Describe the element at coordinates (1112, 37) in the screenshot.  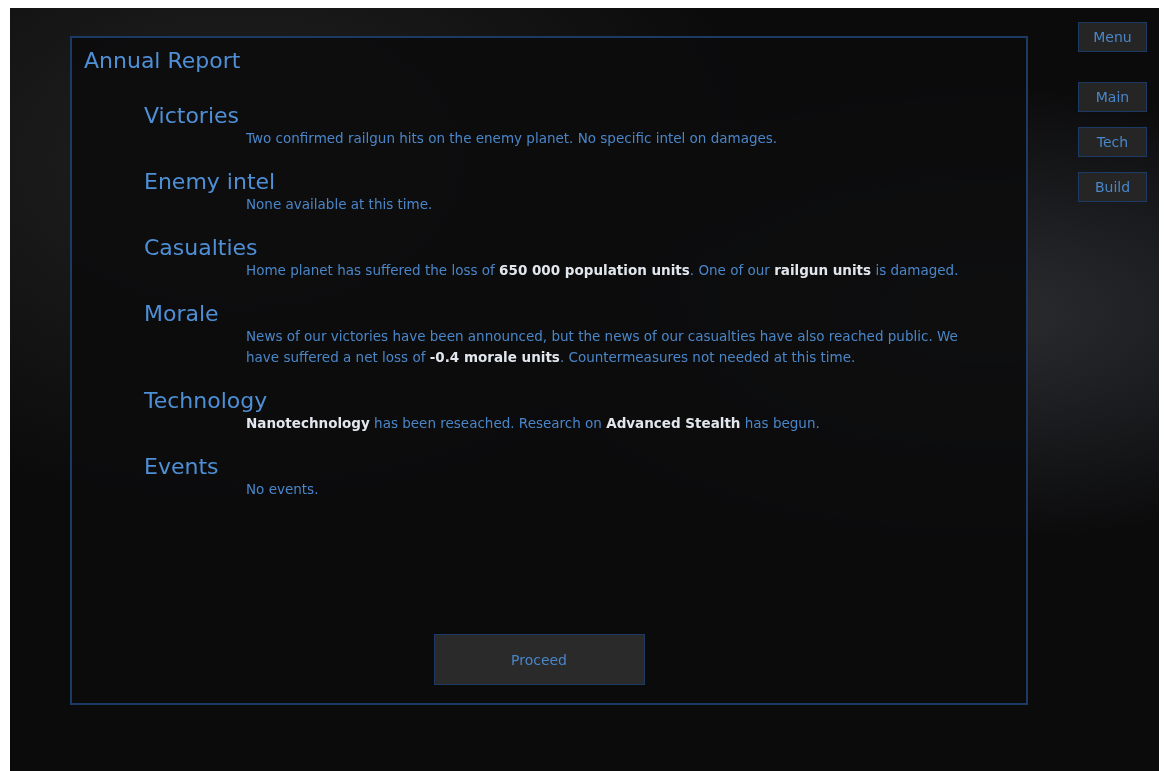
I see `menu-button: Menu` at that location.